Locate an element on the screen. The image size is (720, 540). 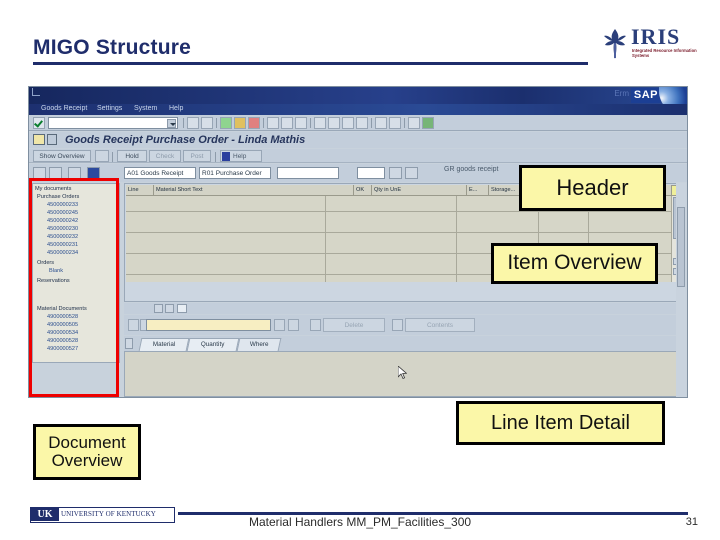
exit-yellow-icon is located at coordinates (240, 123).